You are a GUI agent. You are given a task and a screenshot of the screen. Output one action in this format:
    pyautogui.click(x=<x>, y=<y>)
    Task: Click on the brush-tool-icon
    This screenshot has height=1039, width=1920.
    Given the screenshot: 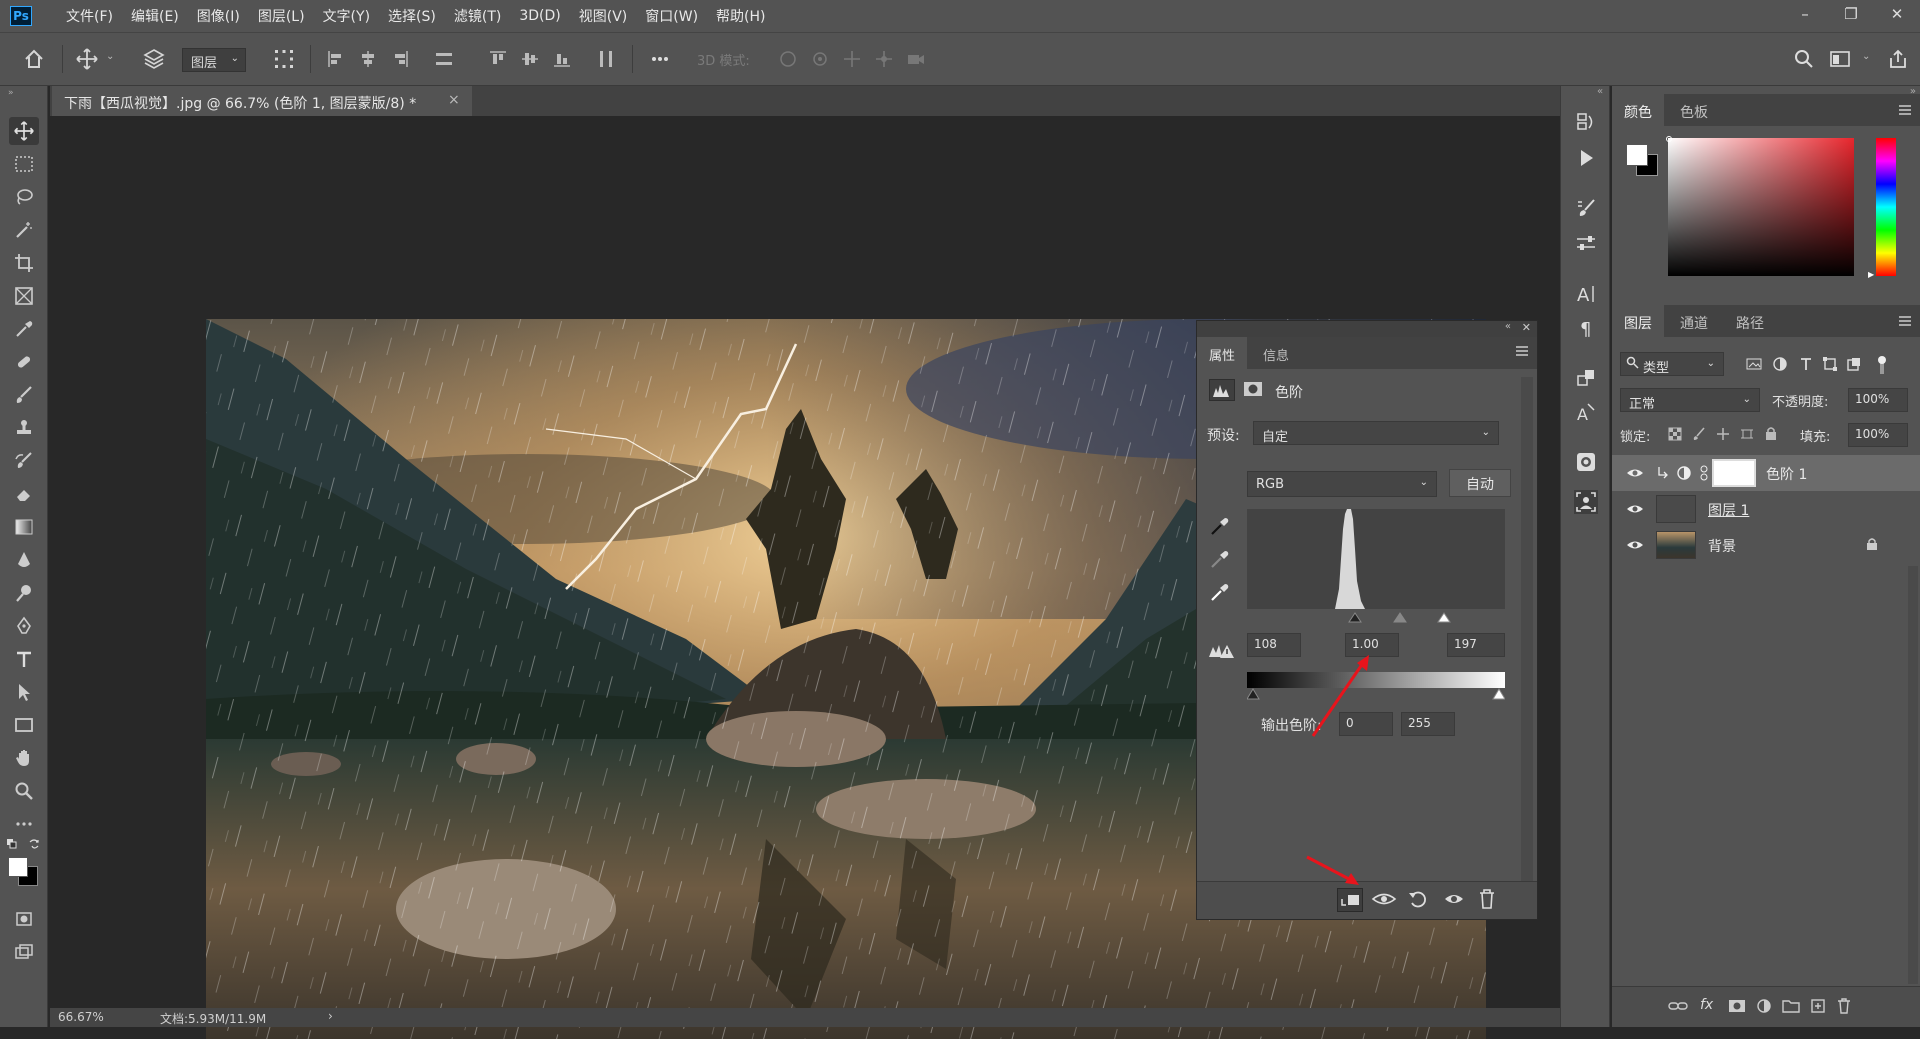 What is the action you would take?
    pyautogui.click(x=24, y=395)
    